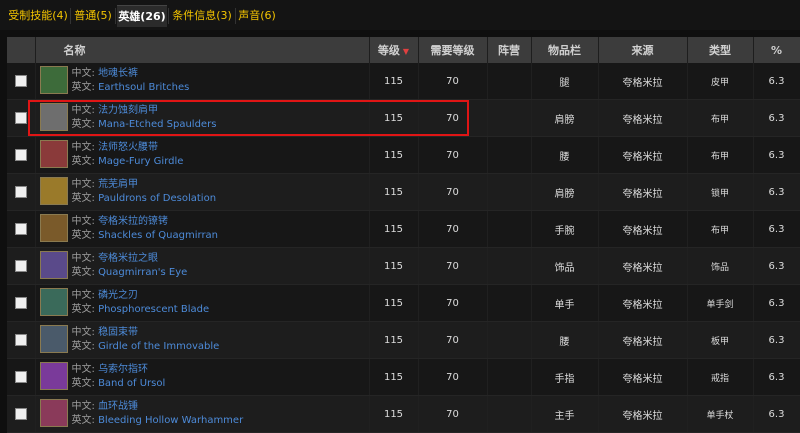 Image resolution: width=800 pixels, height=433 pixels. What do you see at coordinates (142, 16) in the screenshot?
I see `tab-heroic: 英雄(26)` at bounding box center [142, 16].